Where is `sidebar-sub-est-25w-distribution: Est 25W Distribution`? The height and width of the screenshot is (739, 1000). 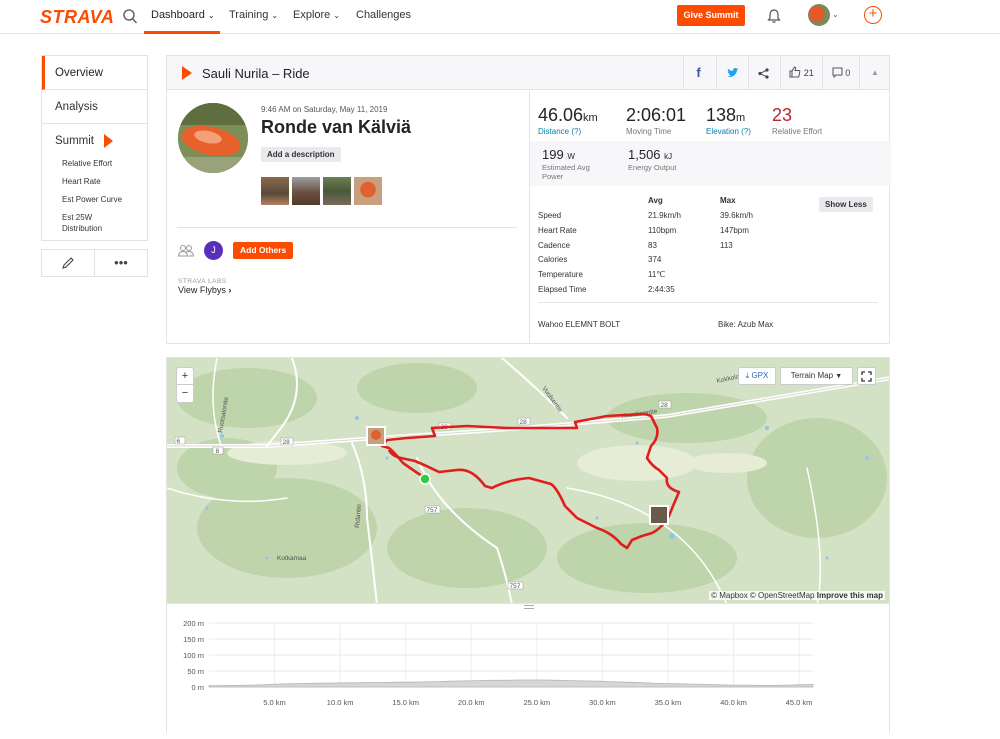
sidebar-sub-est-25w-distribution: Est 25W Distribution is located at coordinates (82, 223).